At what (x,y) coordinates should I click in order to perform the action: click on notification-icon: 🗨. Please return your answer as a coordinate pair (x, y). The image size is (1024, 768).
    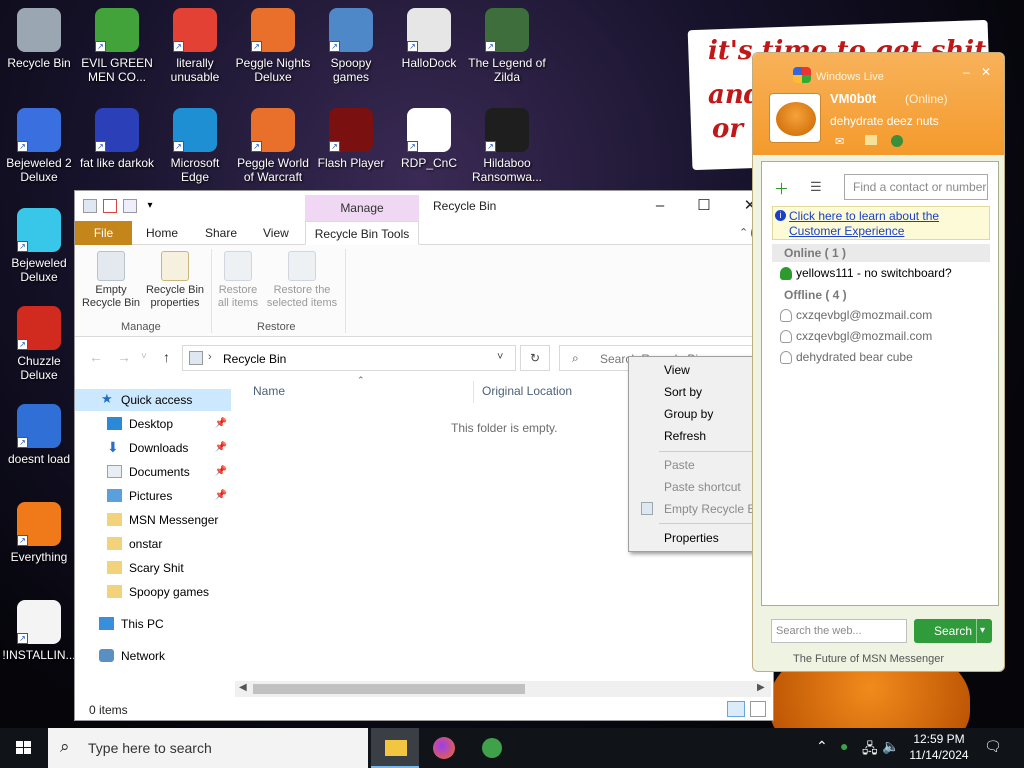
    Looking at the image, I should click on (993, 746).